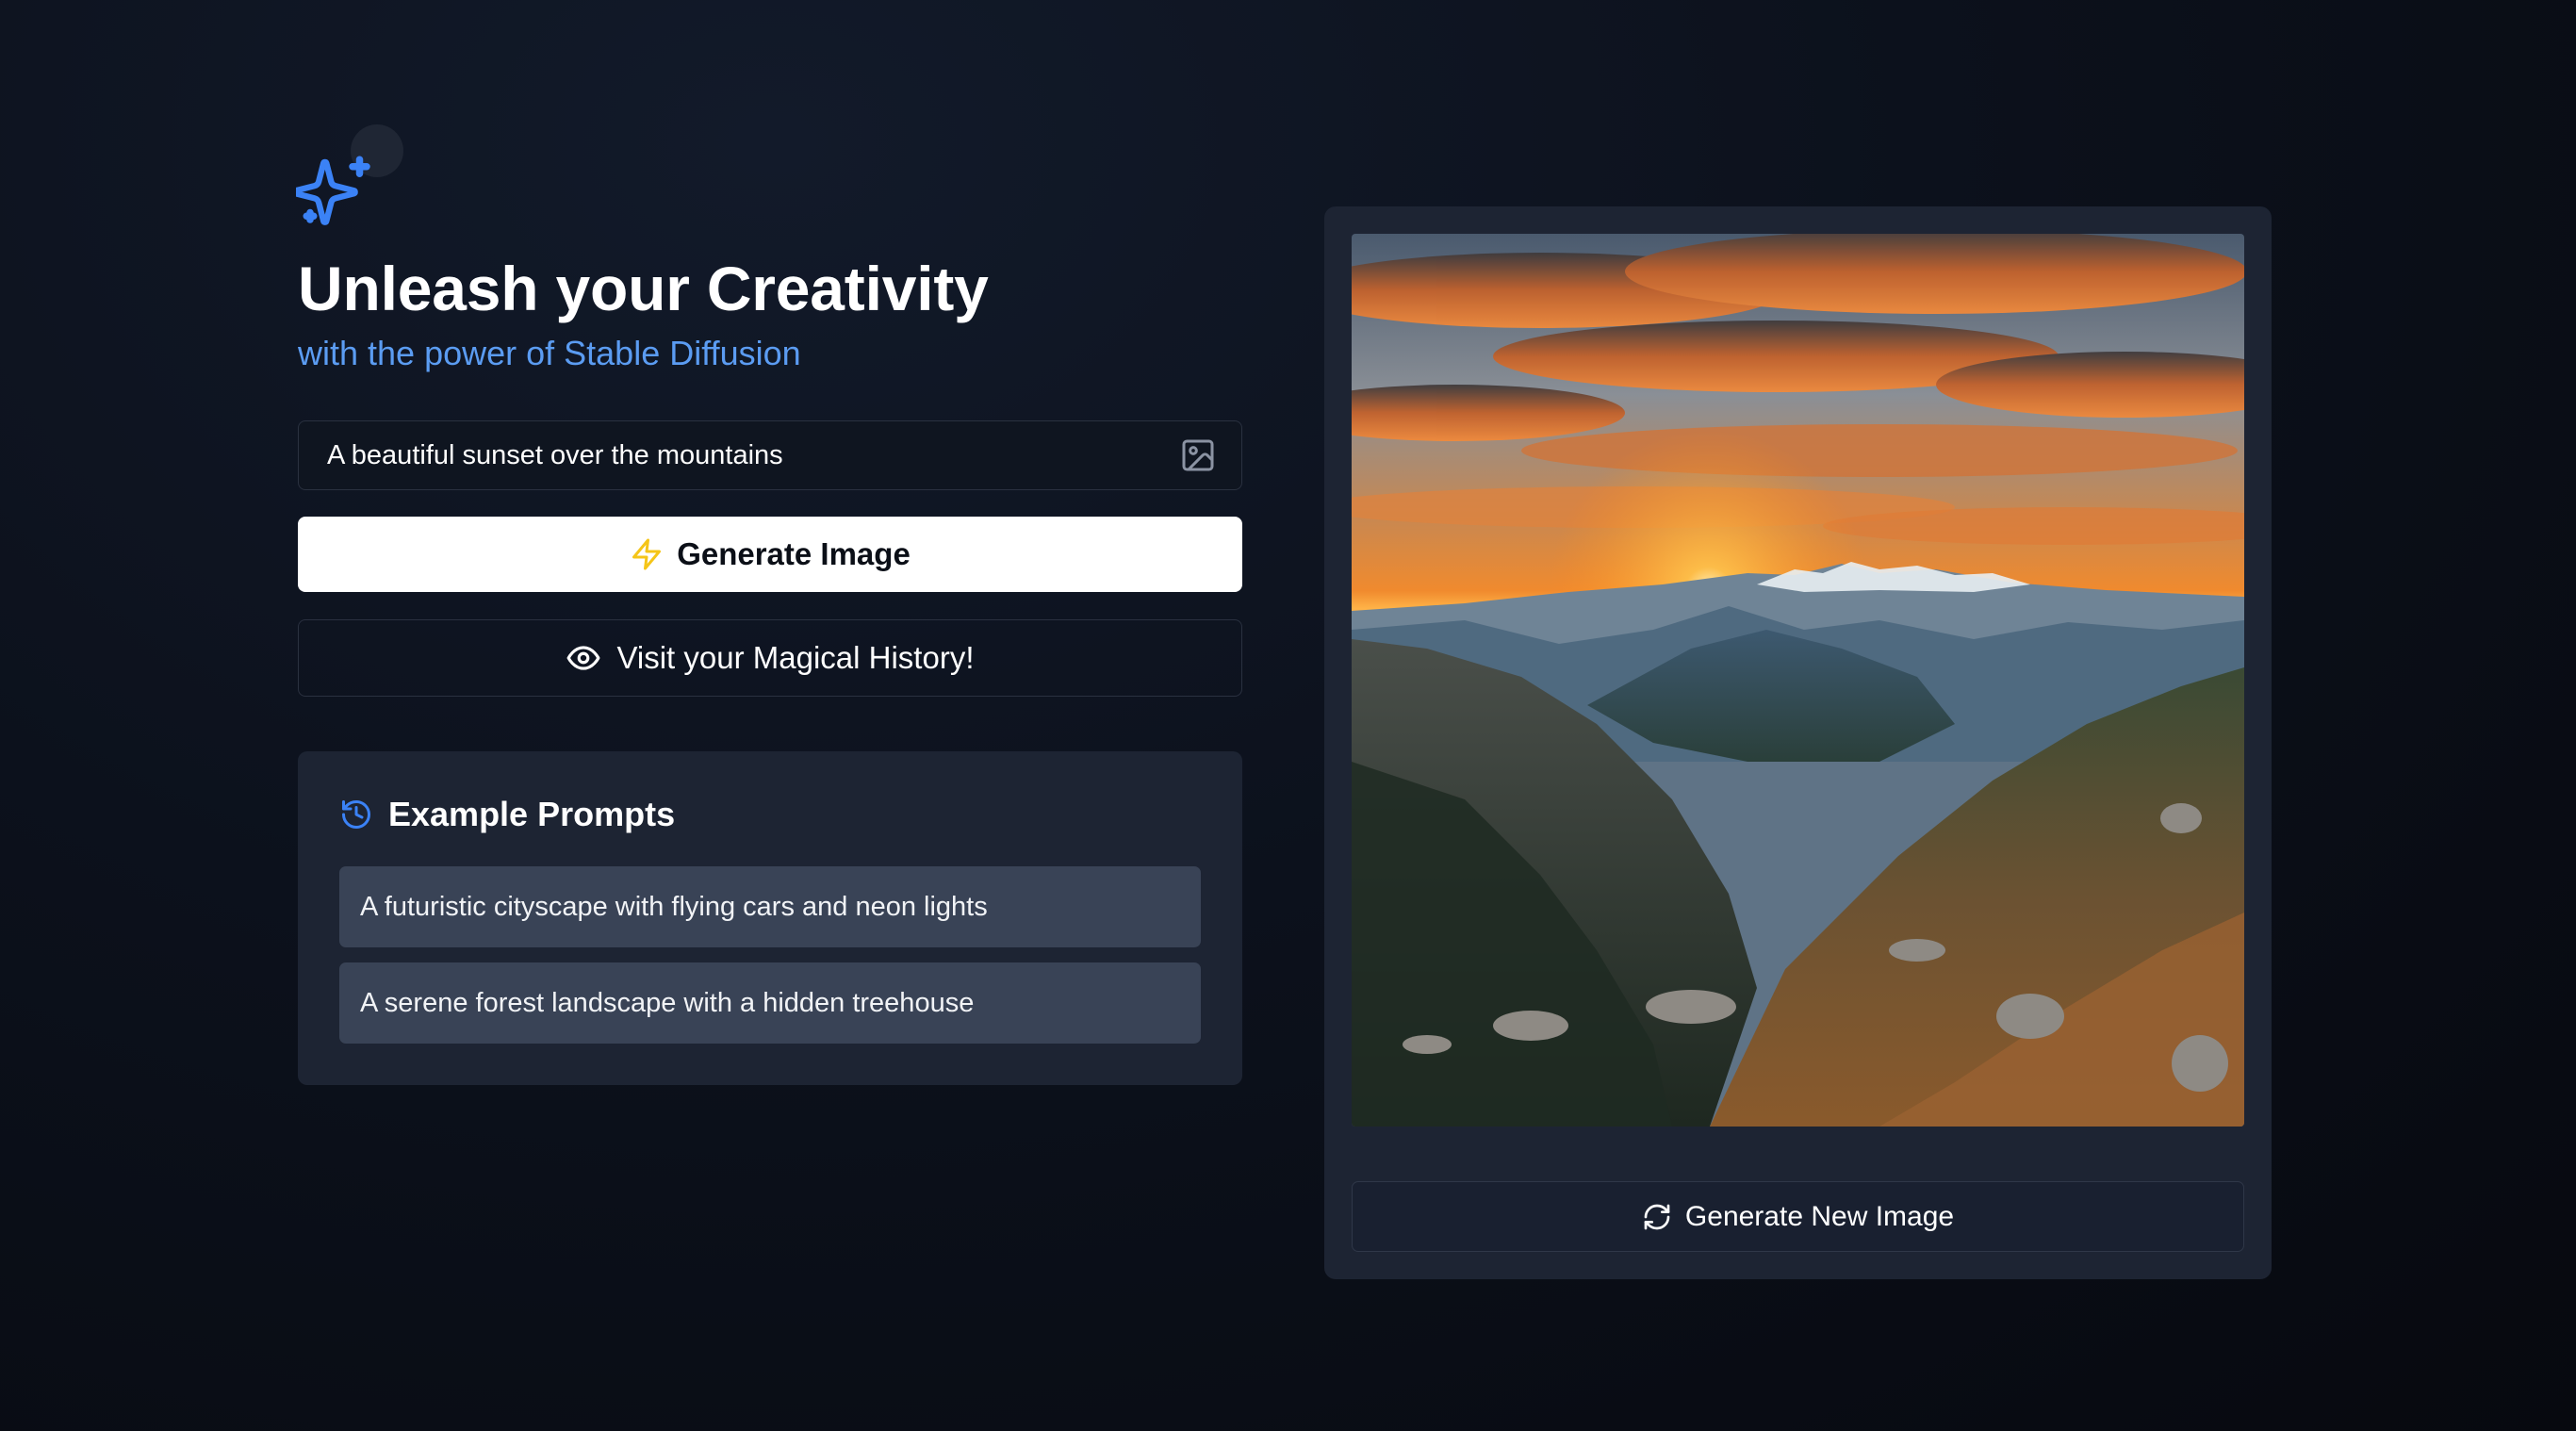  I want to click on generate-new-image-label: Generate New Image, so click(1819, 1216).